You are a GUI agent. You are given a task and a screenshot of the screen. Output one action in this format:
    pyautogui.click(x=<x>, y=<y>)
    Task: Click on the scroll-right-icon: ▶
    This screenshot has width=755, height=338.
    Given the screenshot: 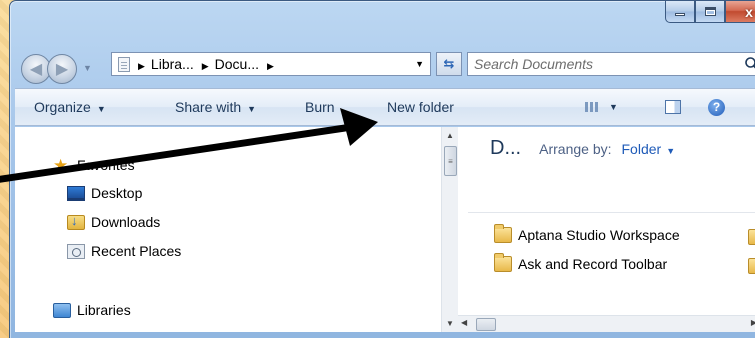 What is the action you would take?
    pyautogui.click(x=753, y=322)
    